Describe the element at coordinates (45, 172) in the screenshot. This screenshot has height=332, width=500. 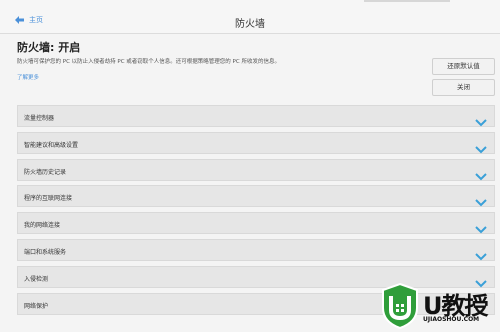
I see `section-label: 防火墙历史记录` at that location.